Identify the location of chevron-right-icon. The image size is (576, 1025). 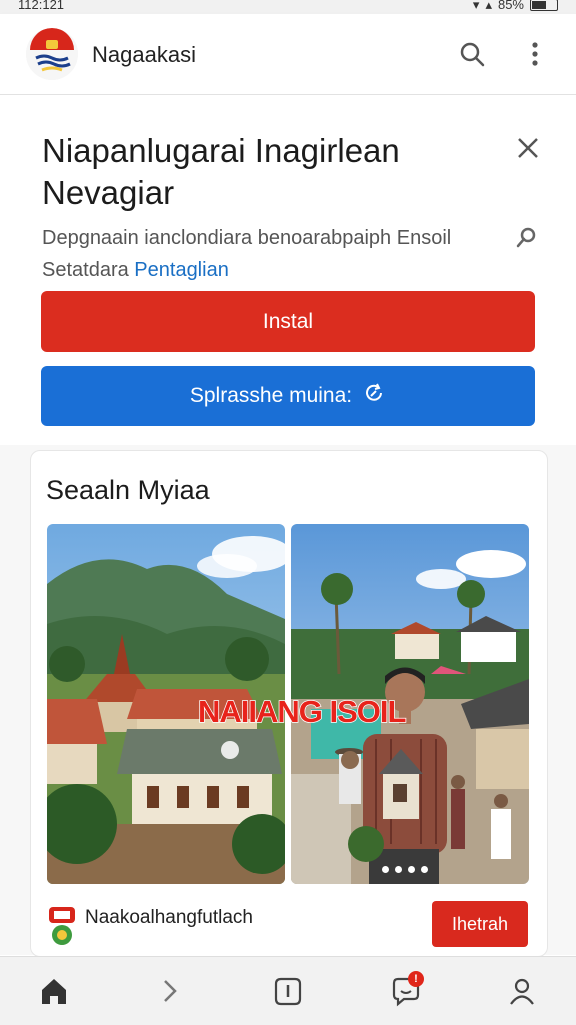
(170, 991).